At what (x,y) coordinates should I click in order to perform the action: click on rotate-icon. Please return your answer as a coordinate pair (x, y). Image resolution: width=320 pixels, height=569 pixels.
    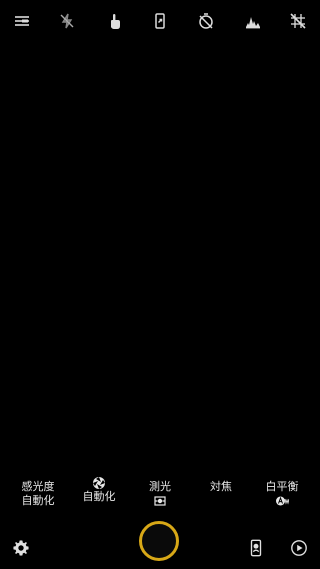
    Looking at the image, I should click on (160, 21).